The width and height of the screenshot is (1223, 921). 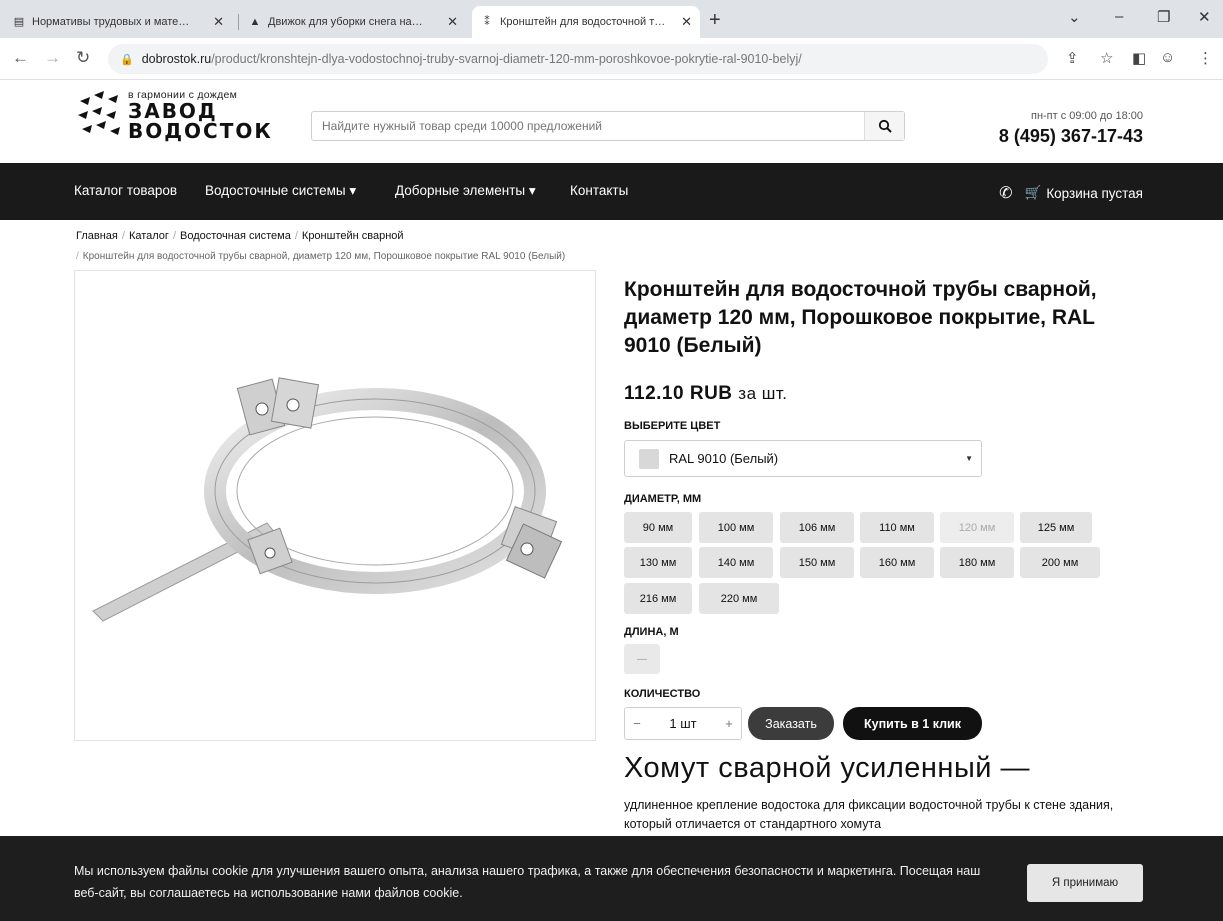 I want to click on nav-gutter-systems: Водосточные системы ▾, so click(x=280, y=191).